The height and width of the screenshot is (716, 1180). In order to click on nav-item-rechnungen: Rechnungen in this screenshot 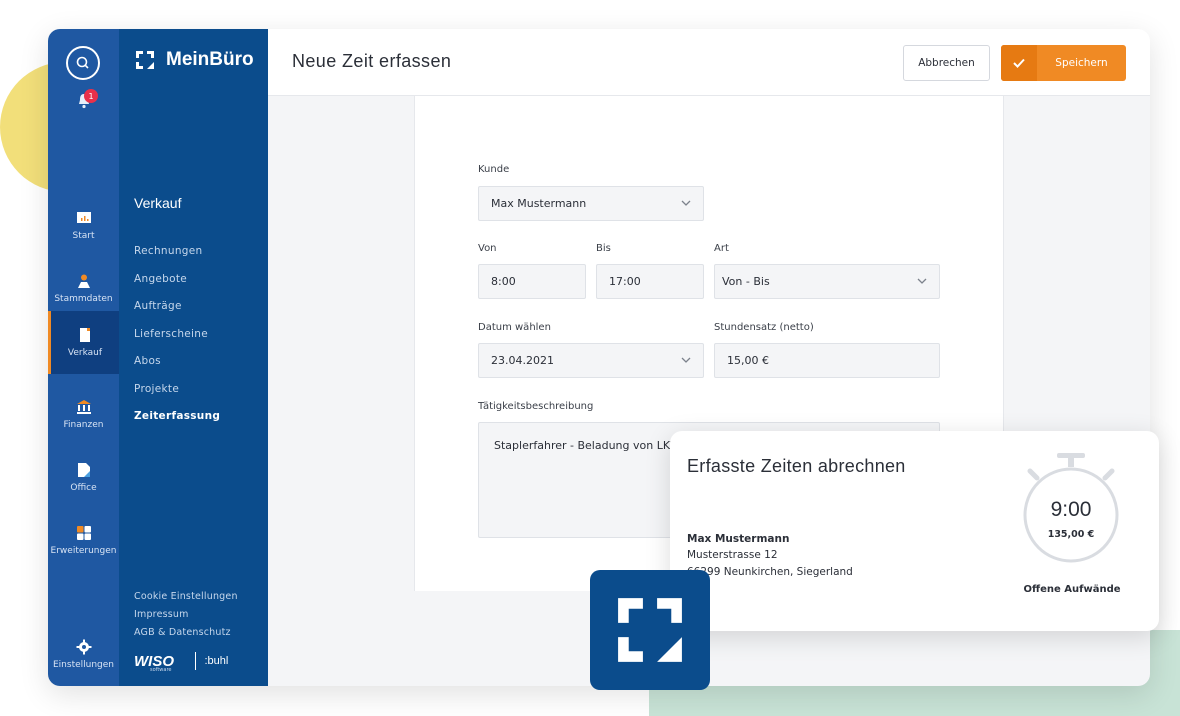, I will do `click(177, 259)`.